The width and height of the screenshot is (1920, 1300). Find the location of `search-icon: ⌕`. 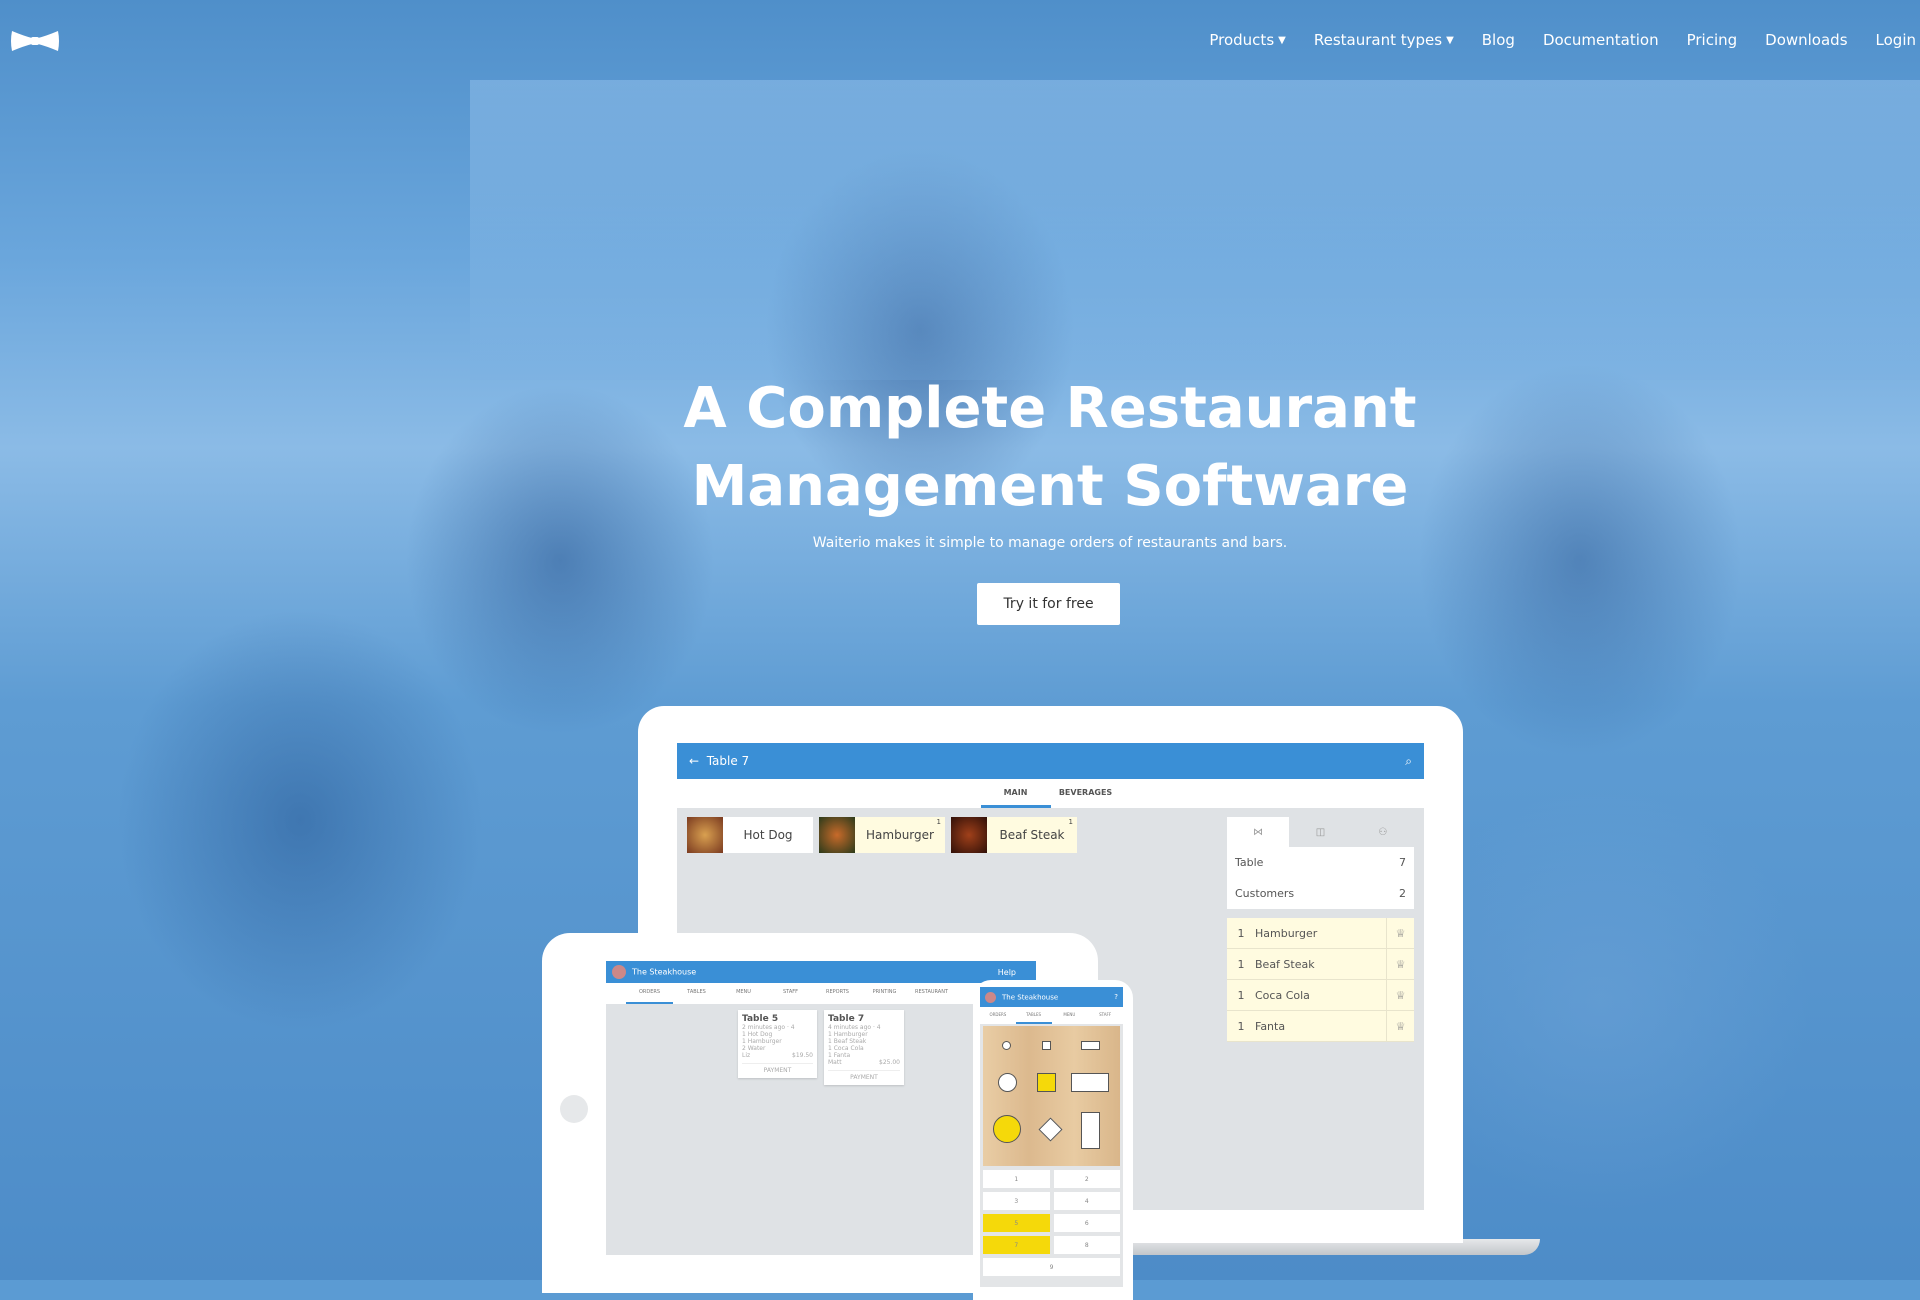

search-icon: ⌕ is located at coordinates (1408, 760).